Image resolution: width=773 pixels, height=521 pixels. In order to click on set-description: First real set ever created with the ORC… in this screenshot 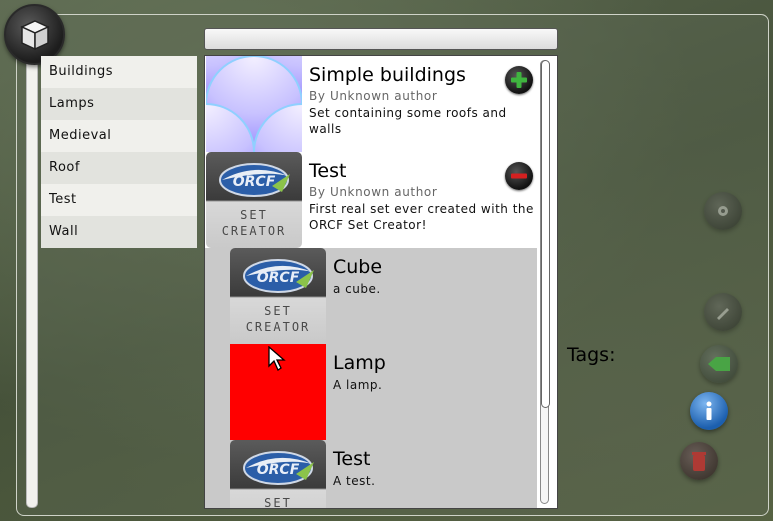, I will do `click(421, 217)`.